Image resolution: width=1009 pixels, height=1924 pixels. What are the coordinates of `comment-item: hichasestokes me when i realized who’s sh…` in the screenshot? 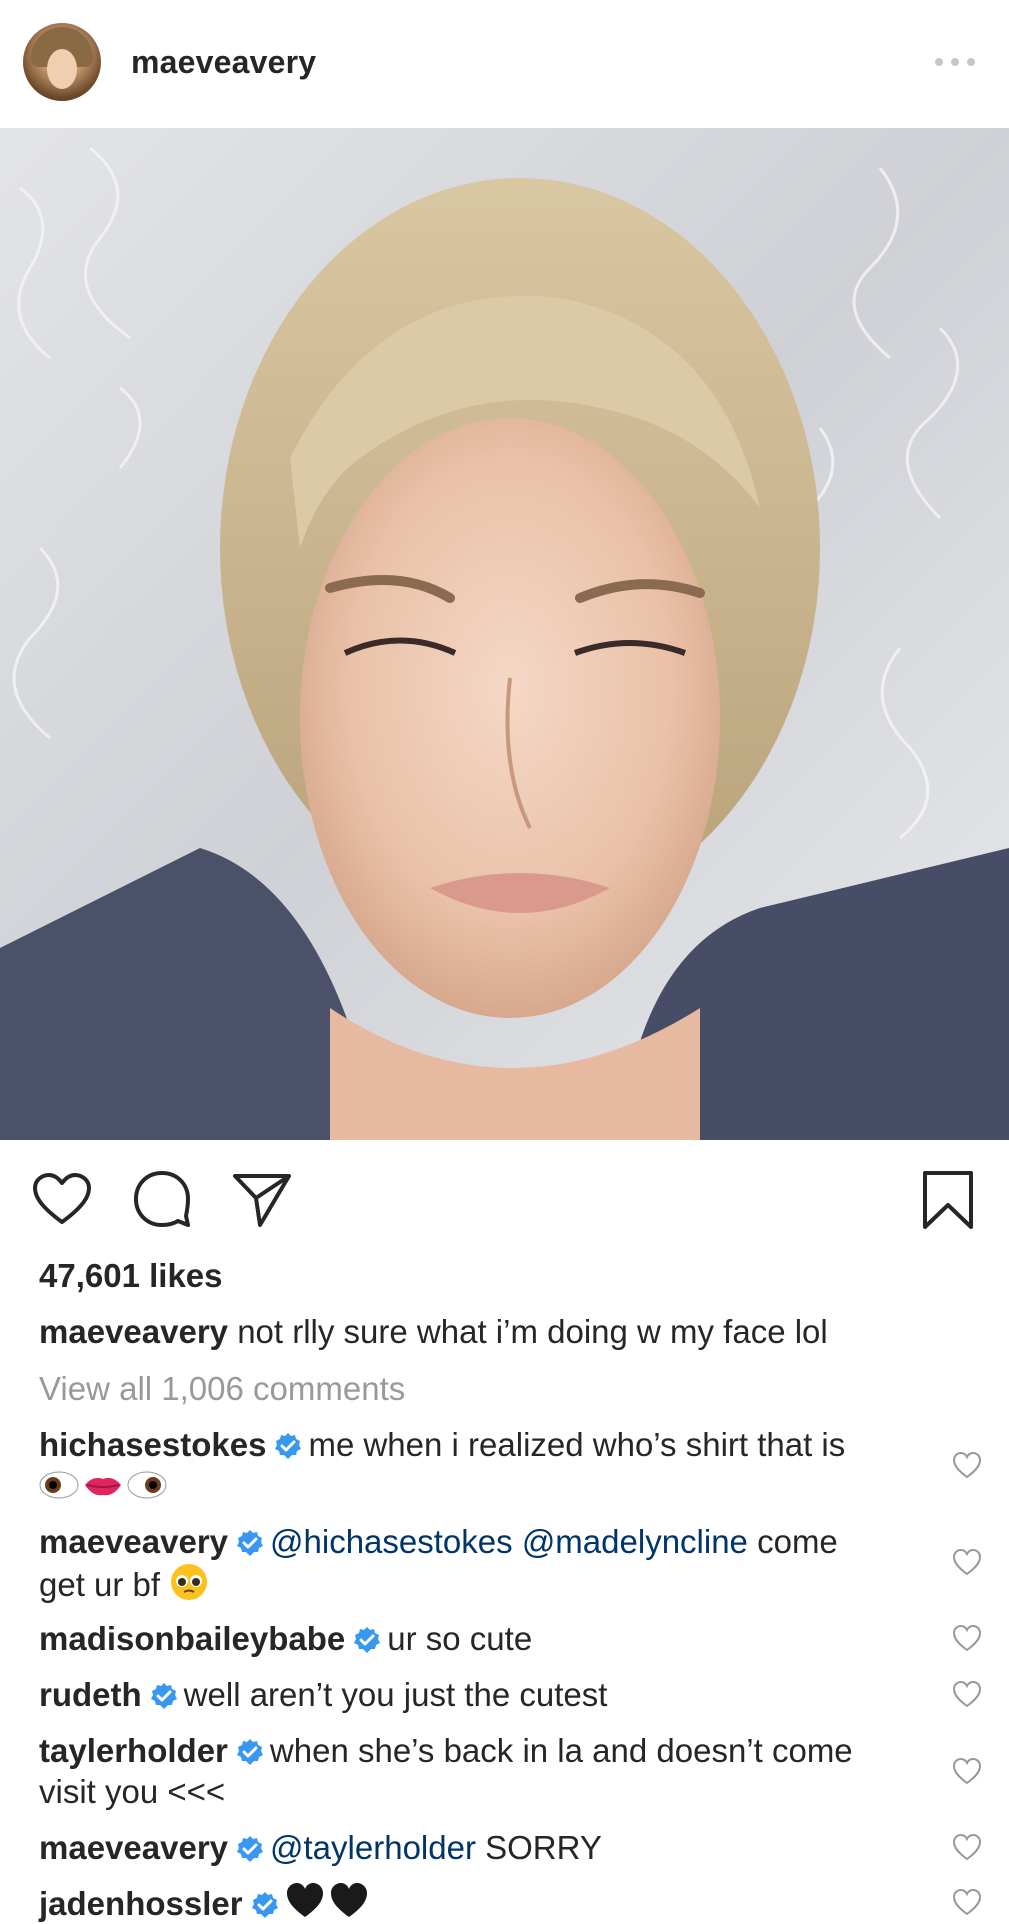 It's located at (479, 1466).